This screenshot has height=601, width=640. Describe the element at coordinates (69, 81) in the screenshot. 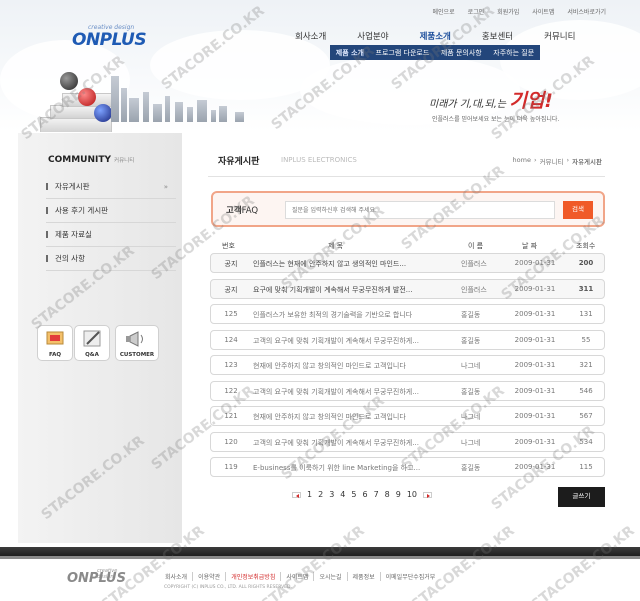

I see `ball-decoration` at that location.